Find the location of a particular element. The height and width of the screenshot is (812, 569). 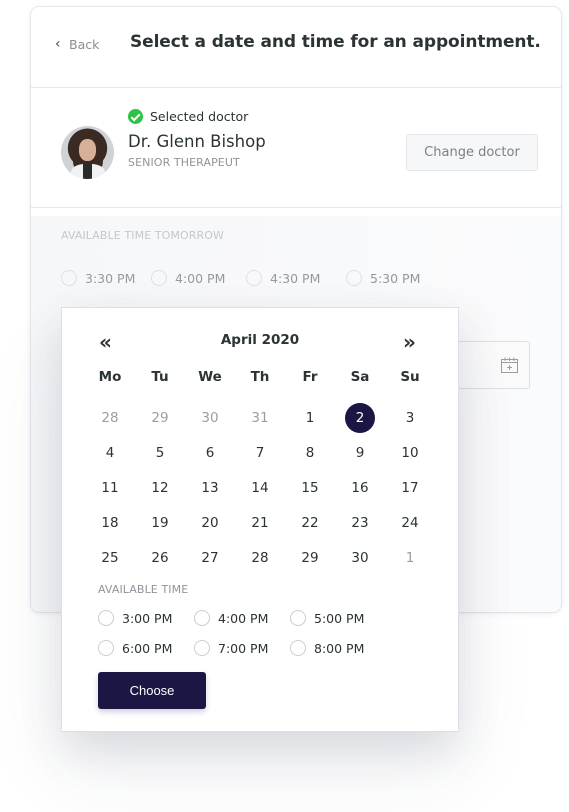

calendar-day-number: 27 is located at coordinates (210, 558).